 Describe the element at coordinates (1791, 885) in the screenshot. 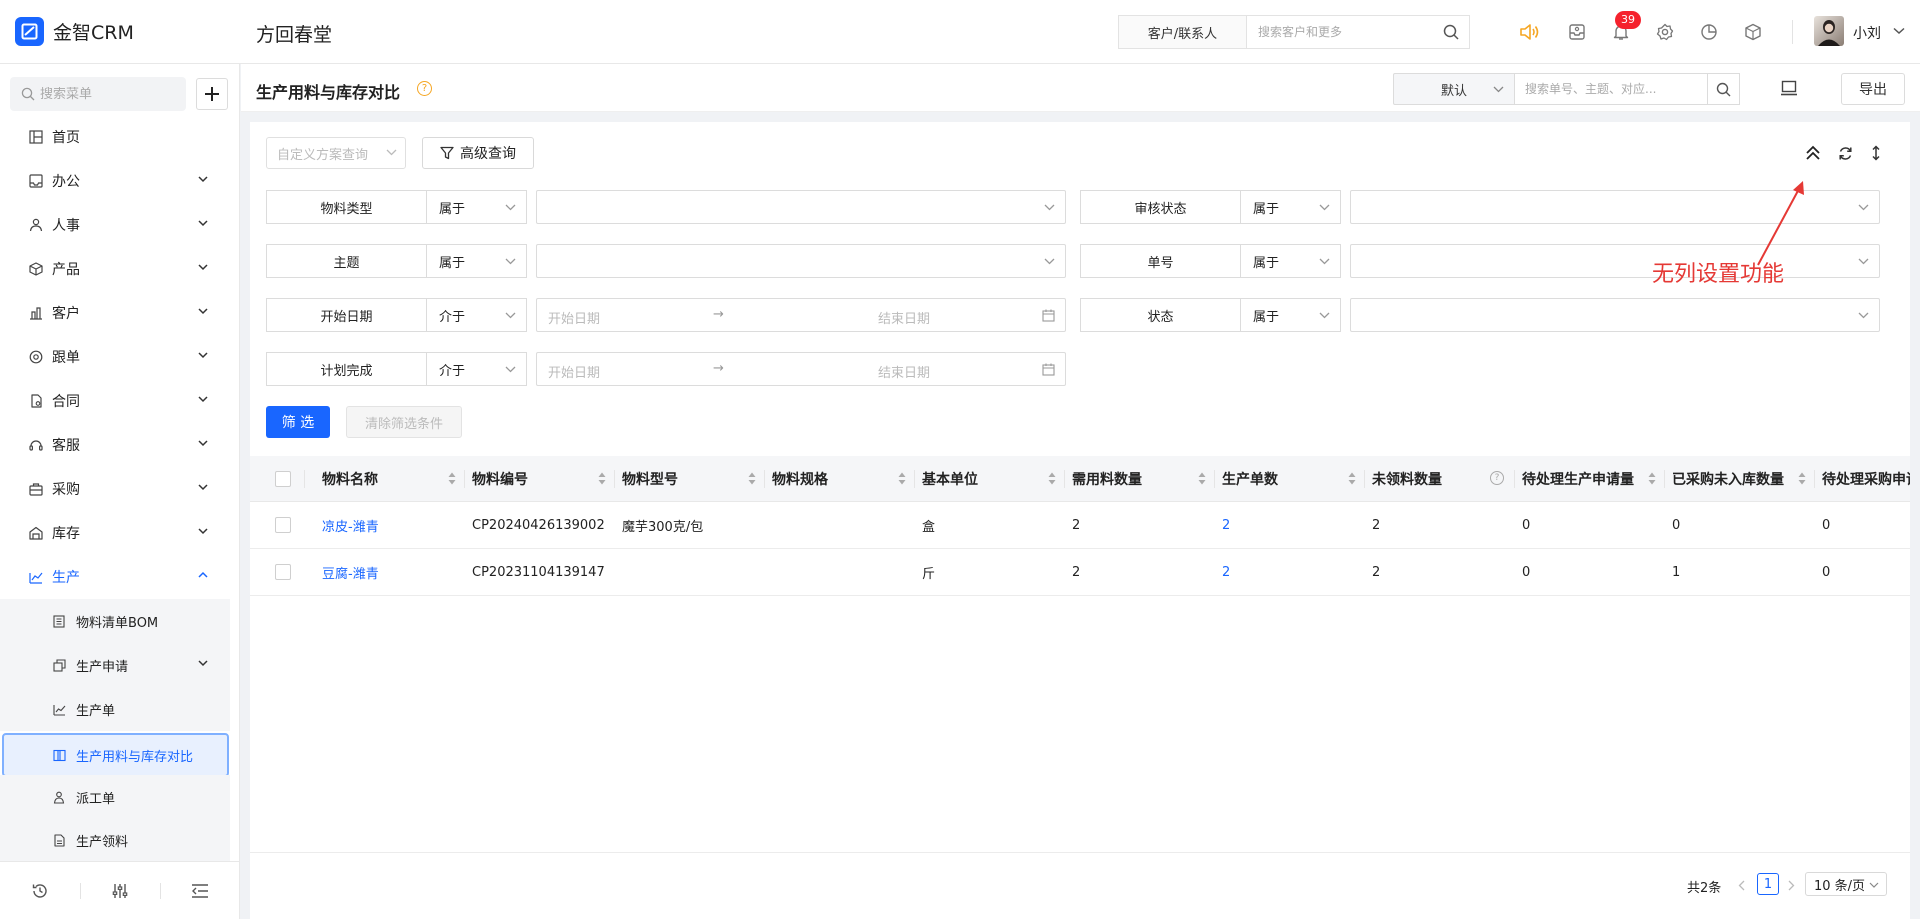

I see `chevron-right-icon` at that location.